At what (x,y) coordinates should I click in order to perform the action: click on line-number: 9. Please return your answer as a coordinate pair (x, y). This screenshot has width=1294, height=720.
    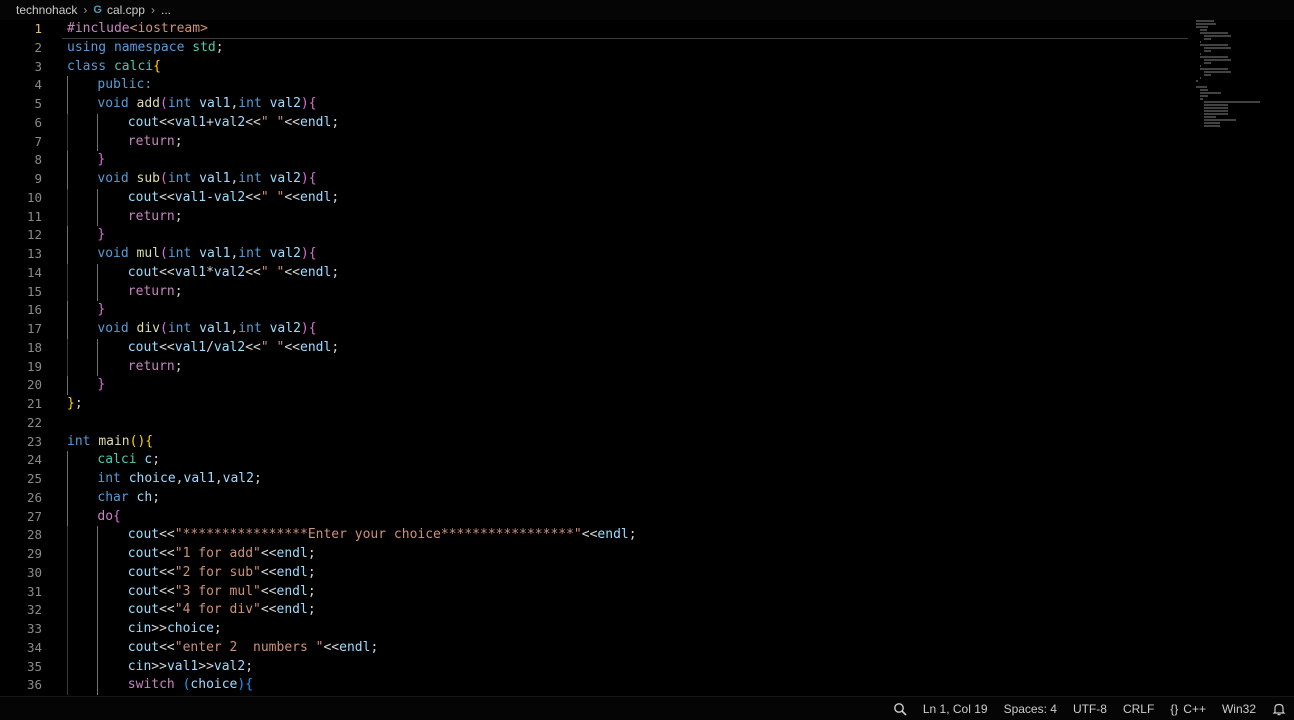
    Looking at the image, I should click on (21, 179).